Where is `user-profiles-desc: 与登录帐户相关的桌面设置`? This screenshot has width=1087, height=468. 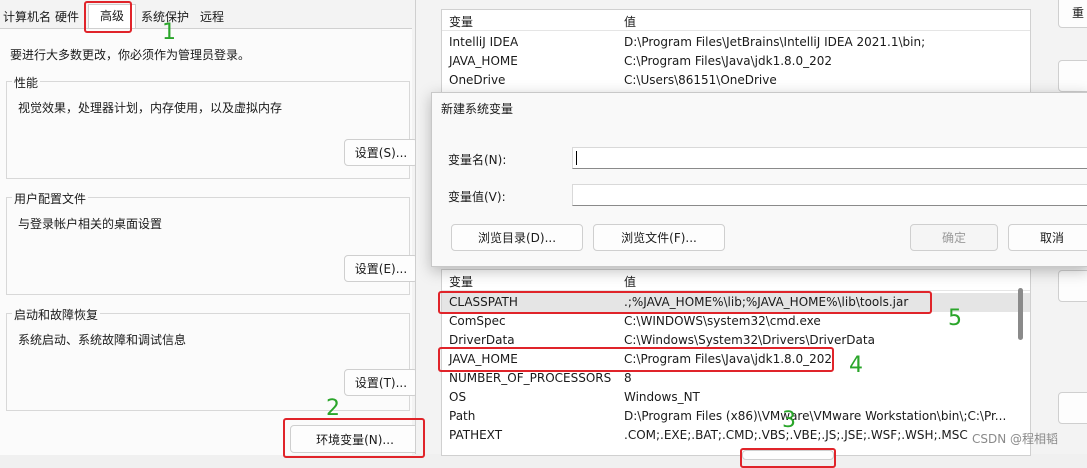 user-profiles-desc: 与登录帐户相关的桌面设置 is located at coordinates (90, 224).